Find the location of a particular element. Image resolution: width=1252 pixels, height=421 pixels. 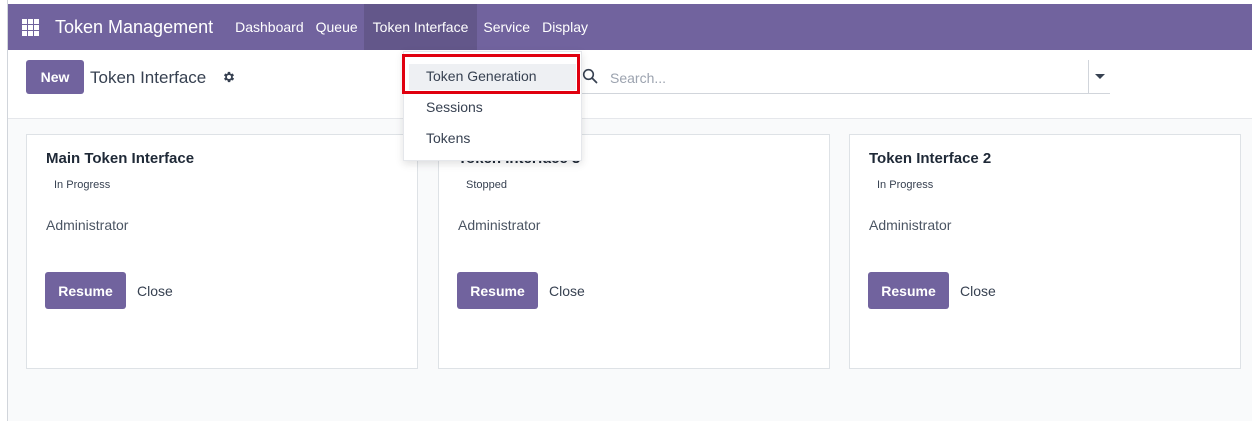

status-badge: Stopped is located at coordinates (486, 185).